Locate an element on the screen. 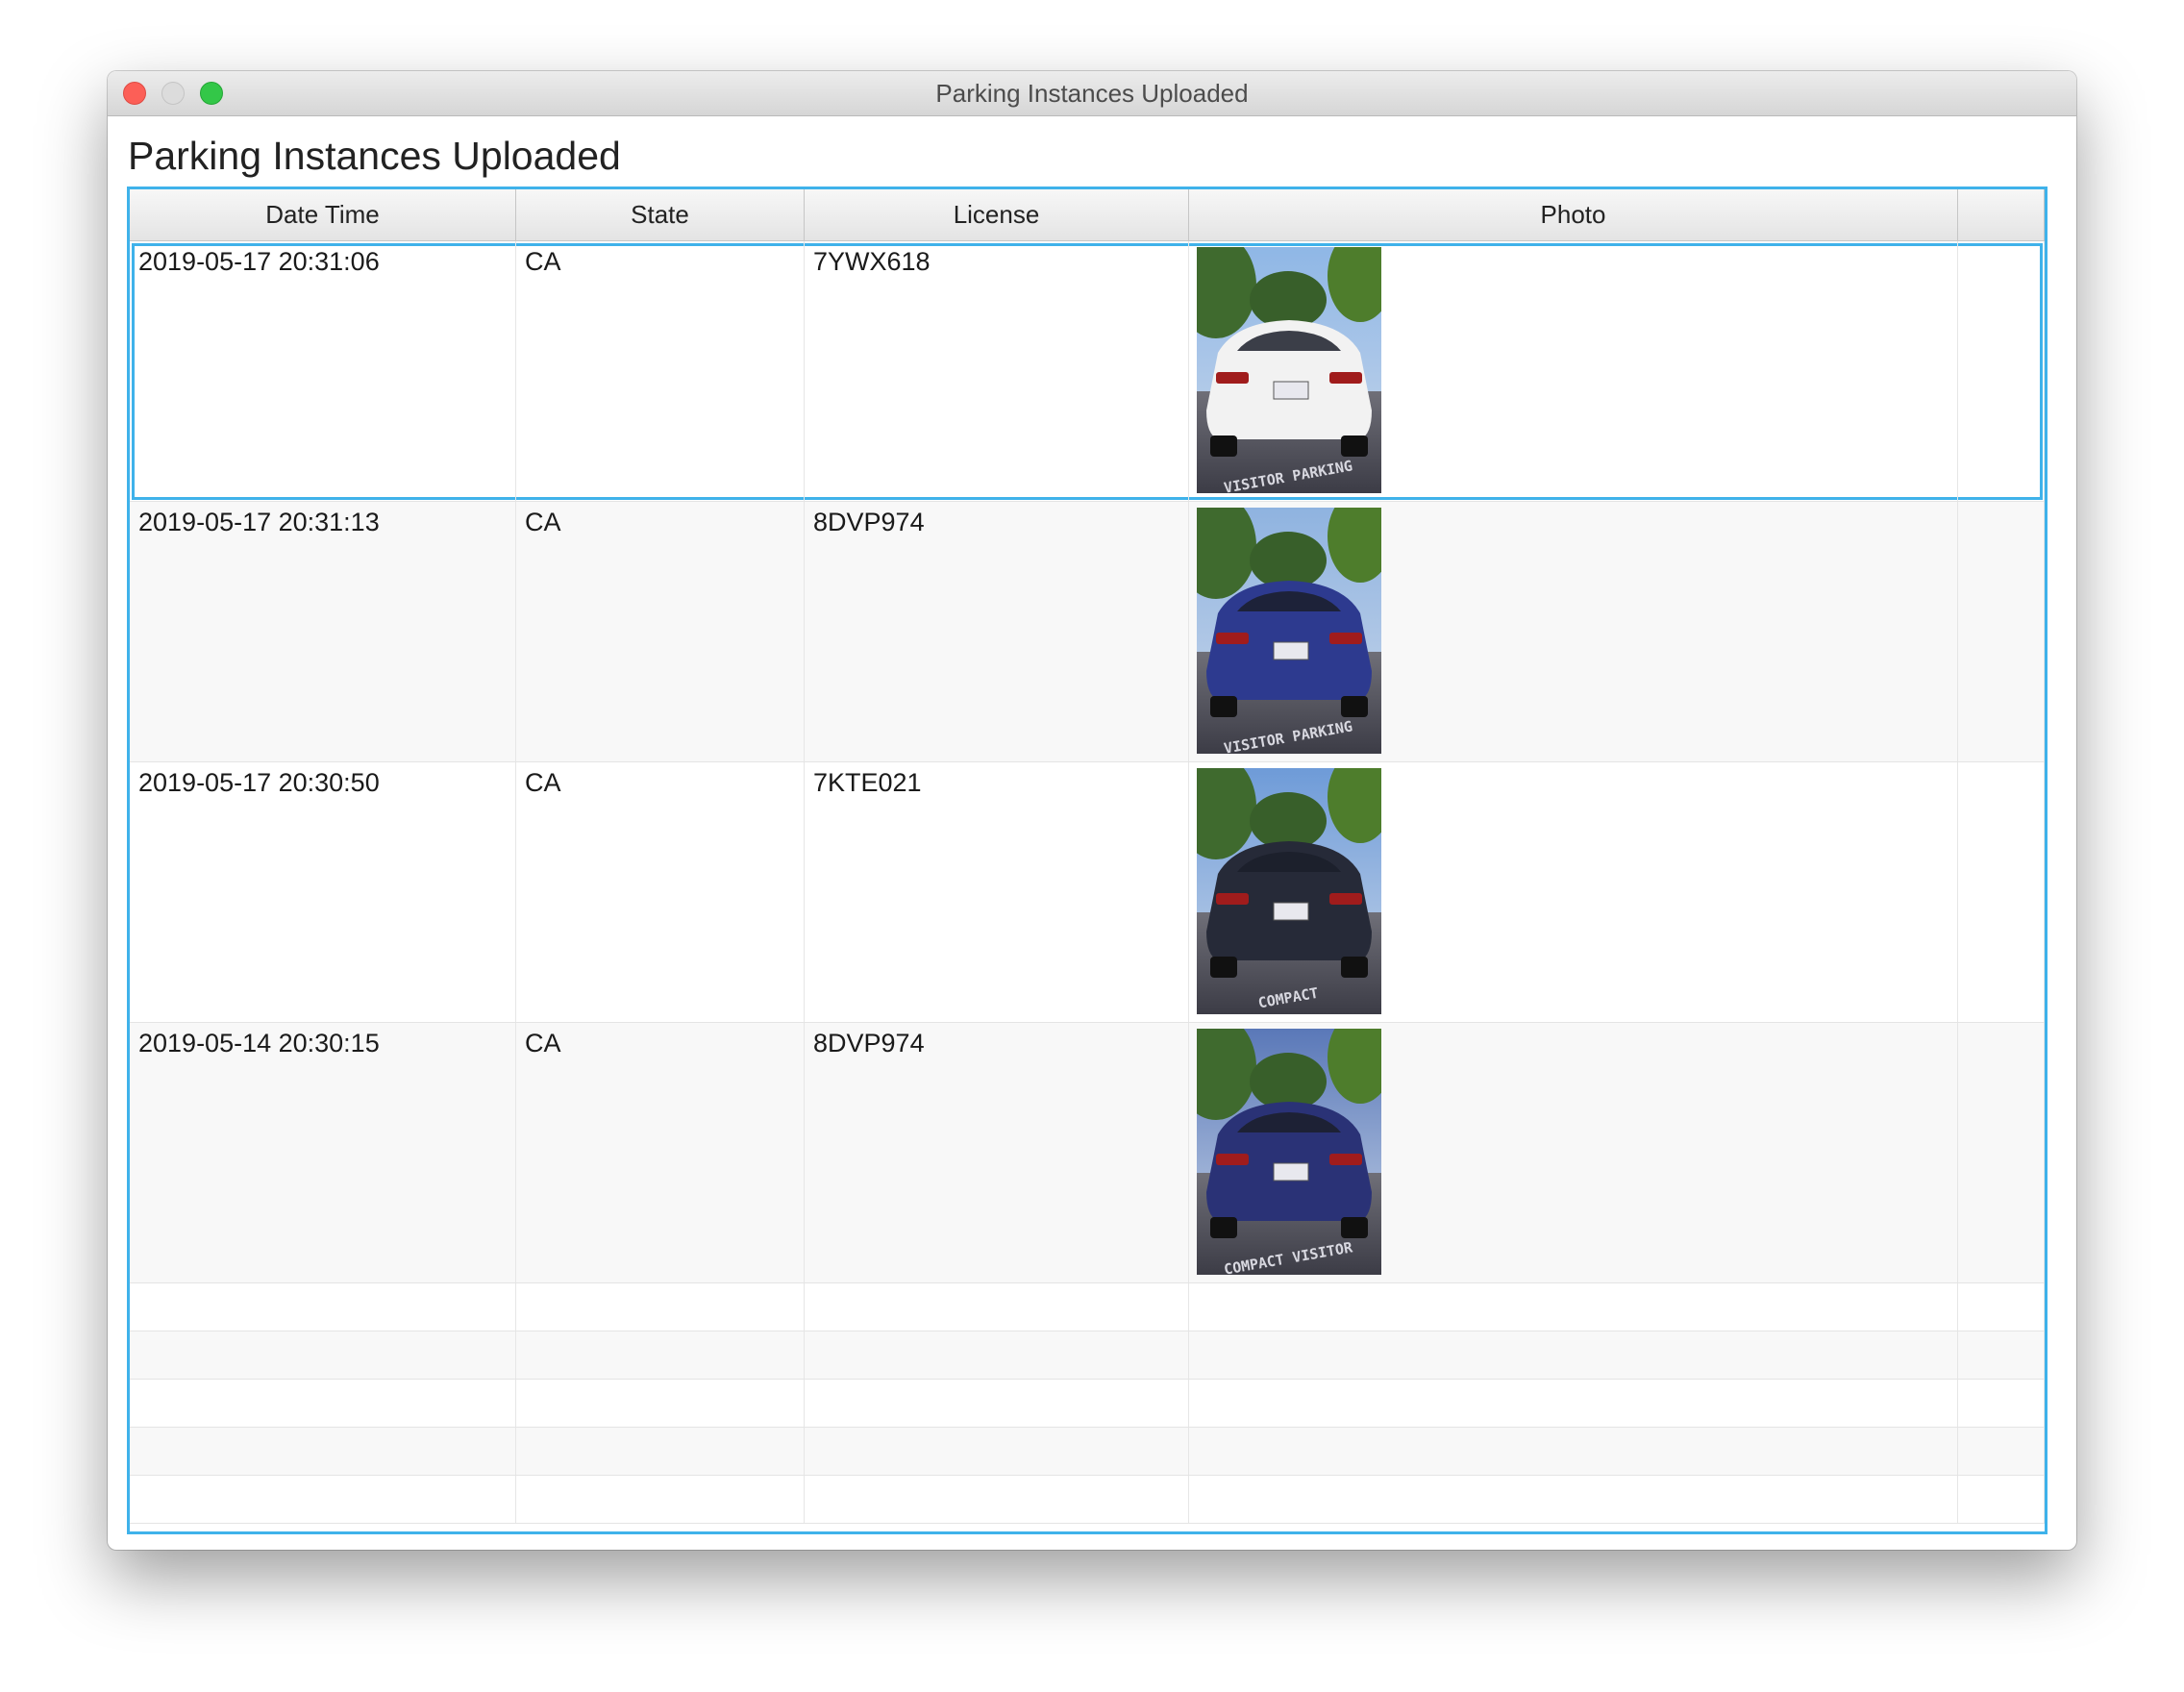 The height and width of the screenshot is (1692, 2184). column-header-filler is located at coordinates (2002, 214).